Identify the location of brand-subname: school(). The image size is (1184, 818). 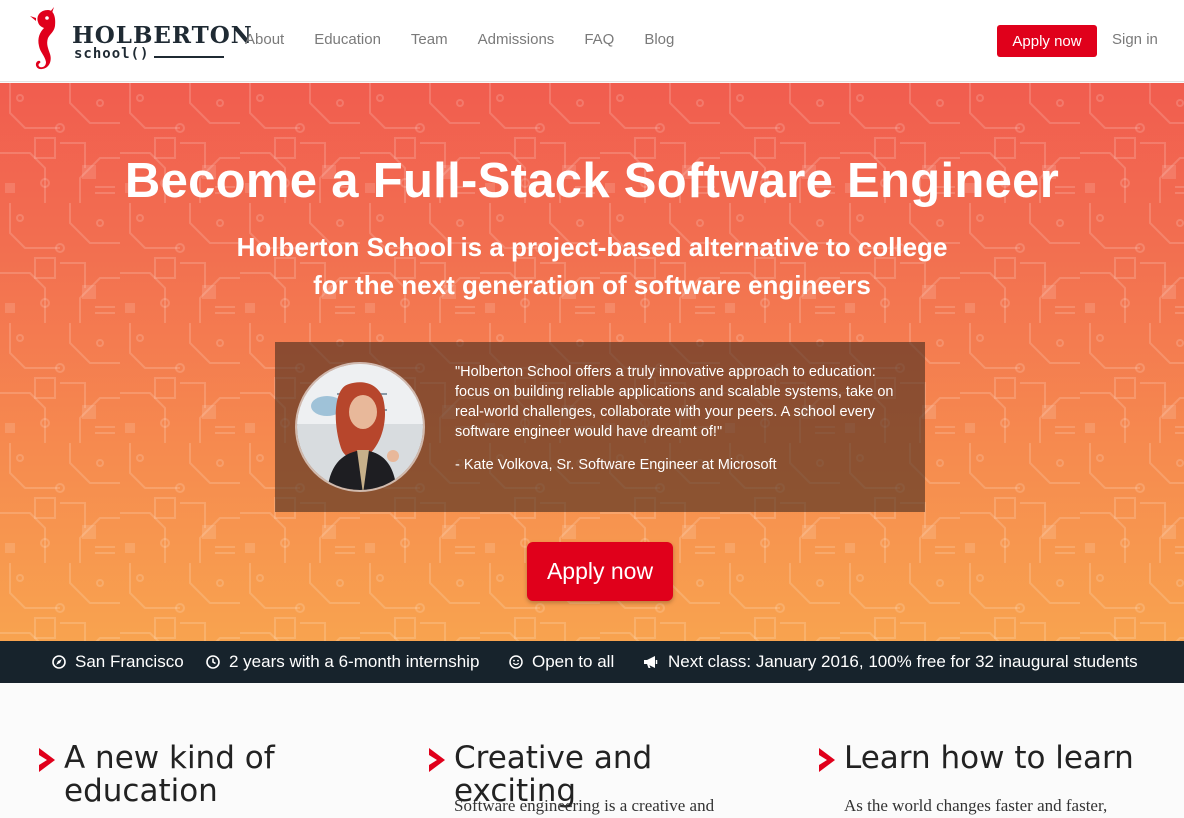
(112, 54).